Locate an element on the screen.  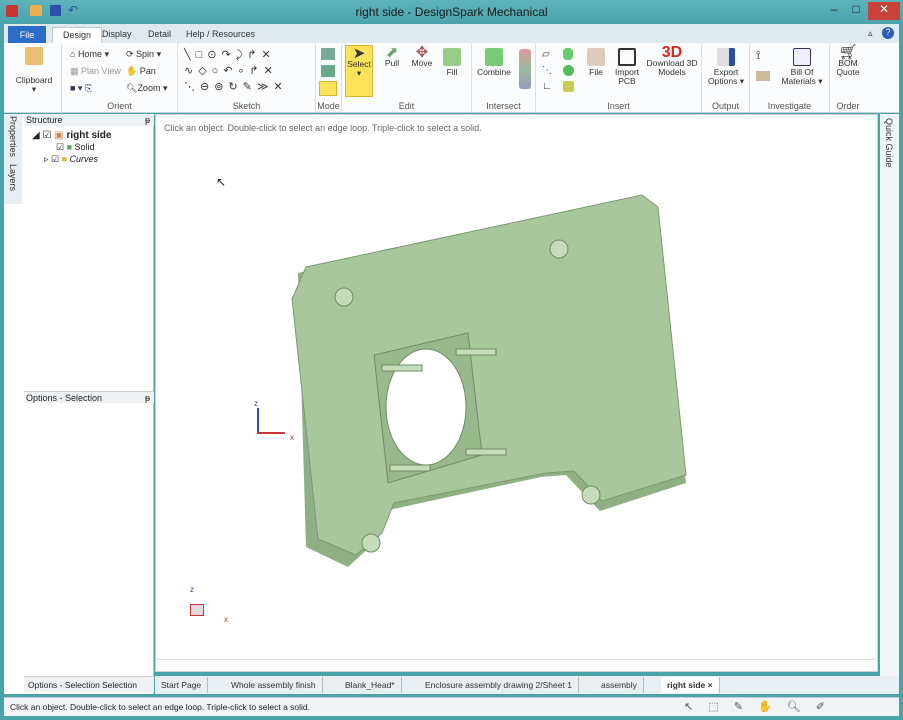
spin-button: ⟳ Spin ▾ is located at coordinates (143, 54).